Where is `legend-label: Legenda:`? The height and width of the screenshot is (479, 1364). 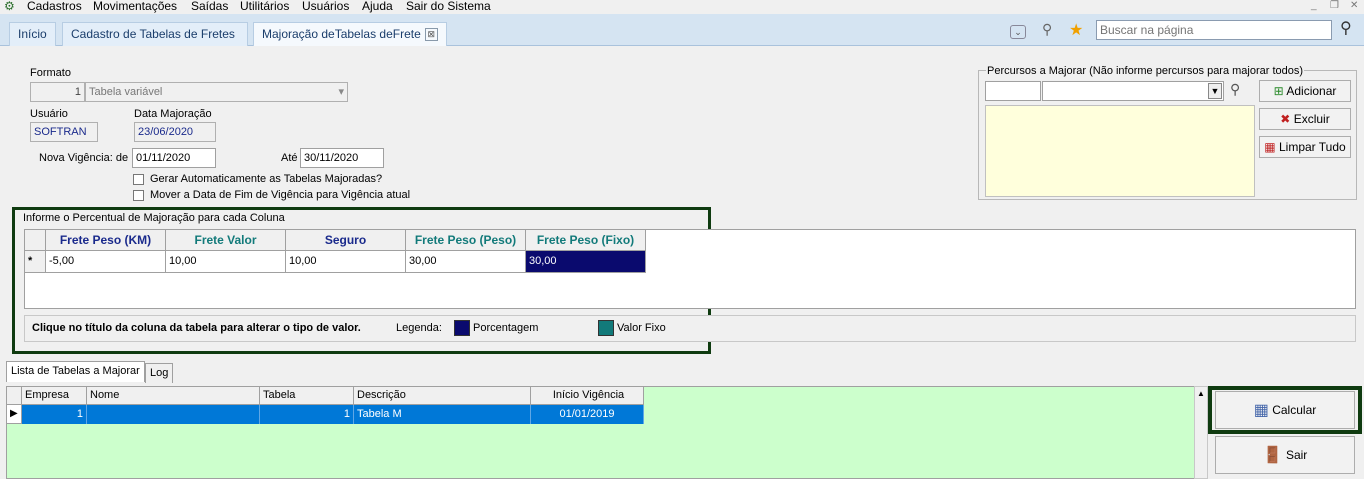 legend-label: Legenda: is located at coordinates (419, 328).